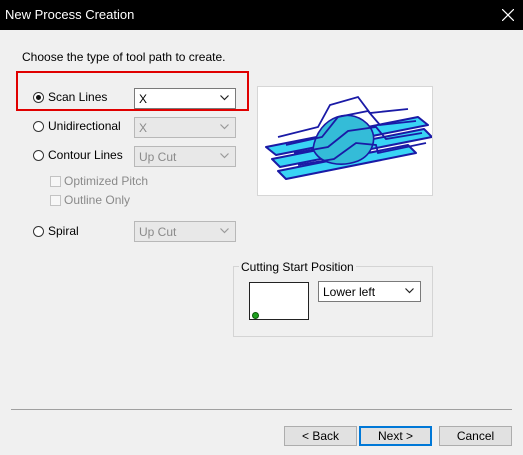 This screenshot has height=455, width=523. Describe the element at coordinates (55, 181) in the screenshot. I see `optimized-pitch-checkbox` at that location.